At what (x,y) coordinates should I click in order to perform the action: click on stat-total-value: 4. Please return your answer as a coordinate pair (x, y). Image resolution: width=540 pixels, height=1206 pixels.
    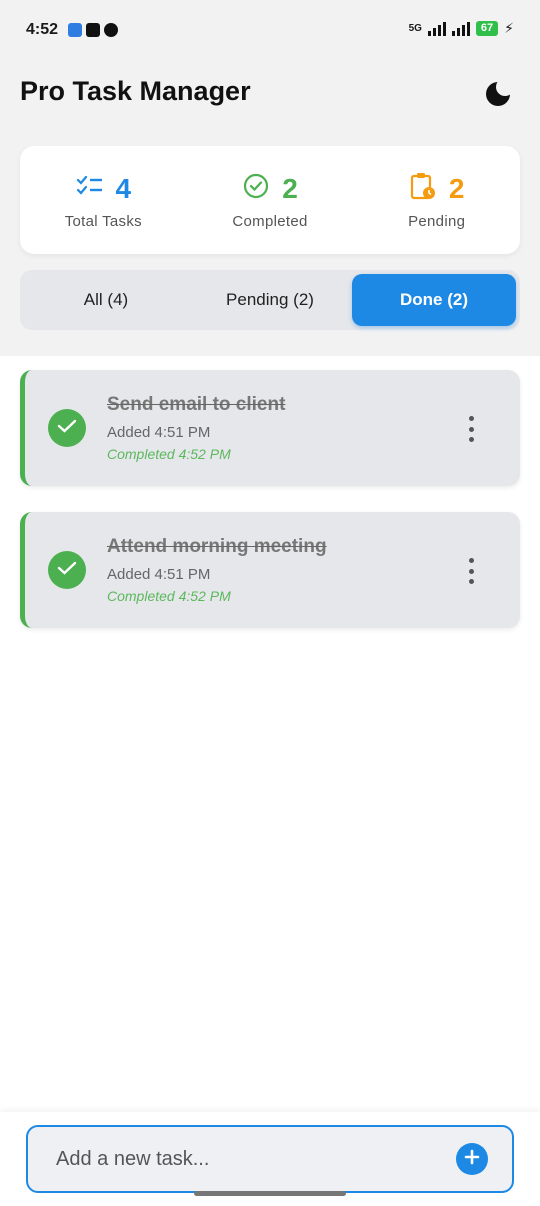
    Looking at the image, I should click on (123, 188).